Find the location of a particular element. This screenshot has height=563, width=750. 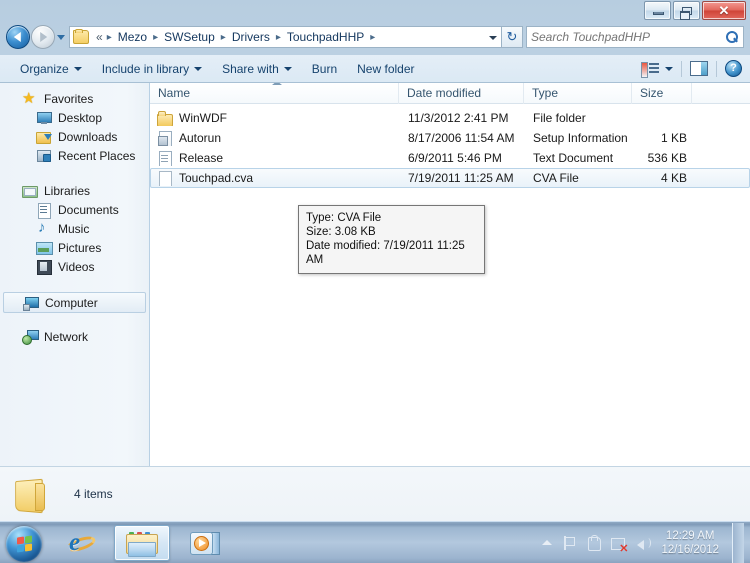

taskbar-item-windows-media-player is located at coordinates (204, 543).